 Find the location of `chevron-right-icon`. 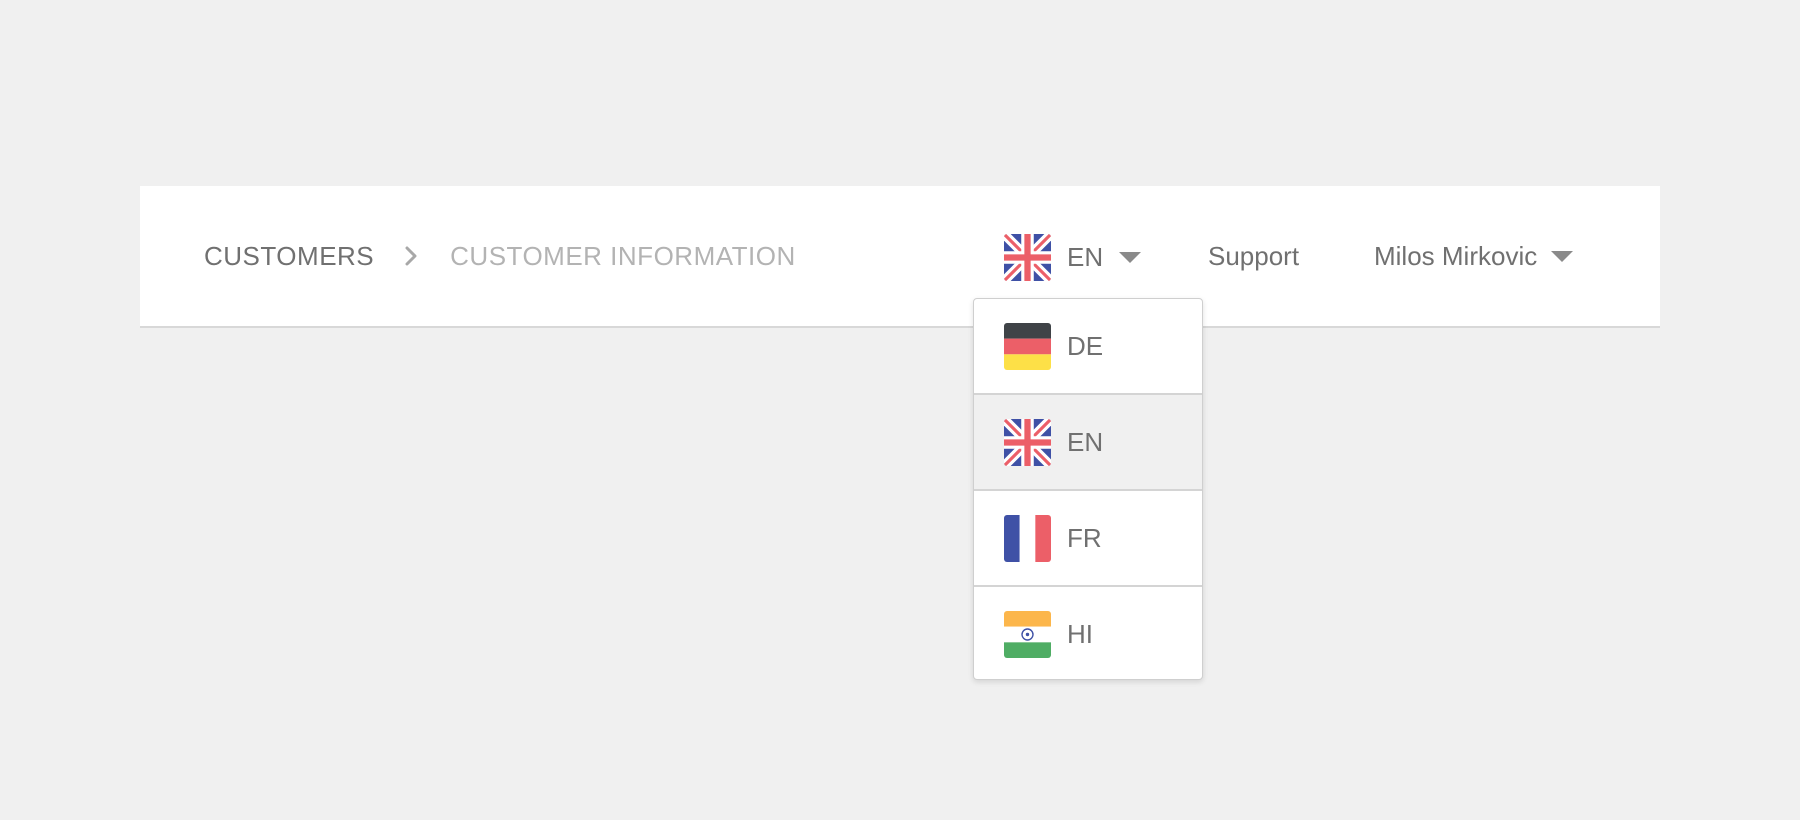

chevron-right-icon is located at coordinates (411, 256).